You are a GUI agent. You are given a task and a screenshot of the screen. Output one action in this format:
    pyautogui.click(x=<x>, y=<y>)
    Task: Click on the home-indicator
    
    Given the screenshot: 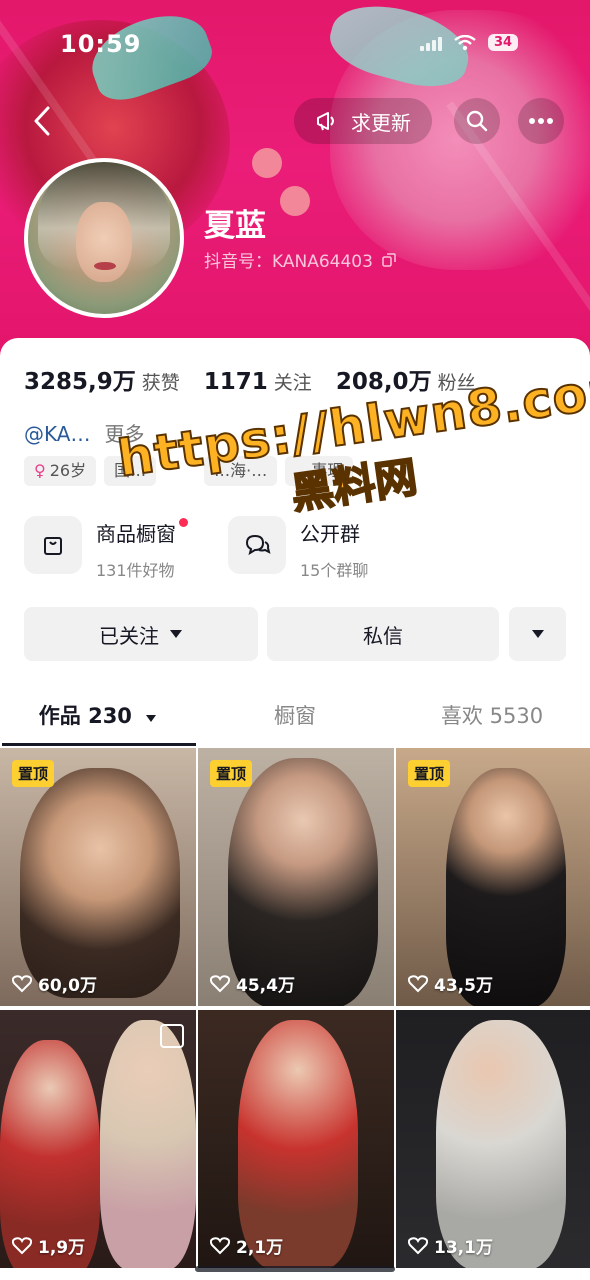 What is the action you would take?
    pyautogui.click(x=295, y=1269)
    